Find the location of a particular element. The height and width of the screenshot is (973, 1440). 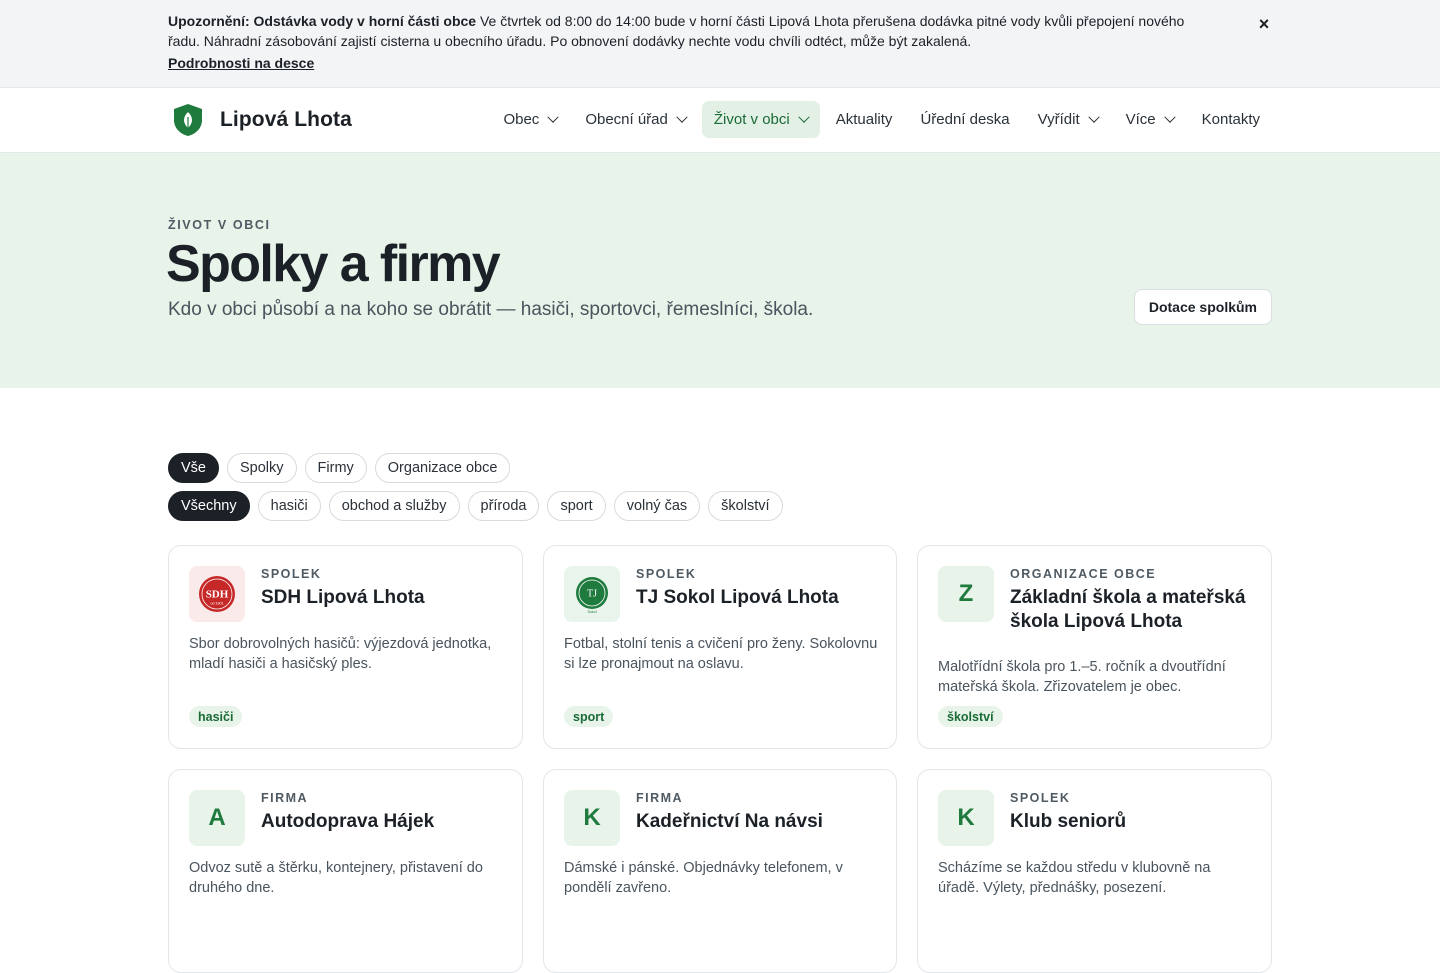

tj-logo-text: TJ is located at coordinates (592, 594).